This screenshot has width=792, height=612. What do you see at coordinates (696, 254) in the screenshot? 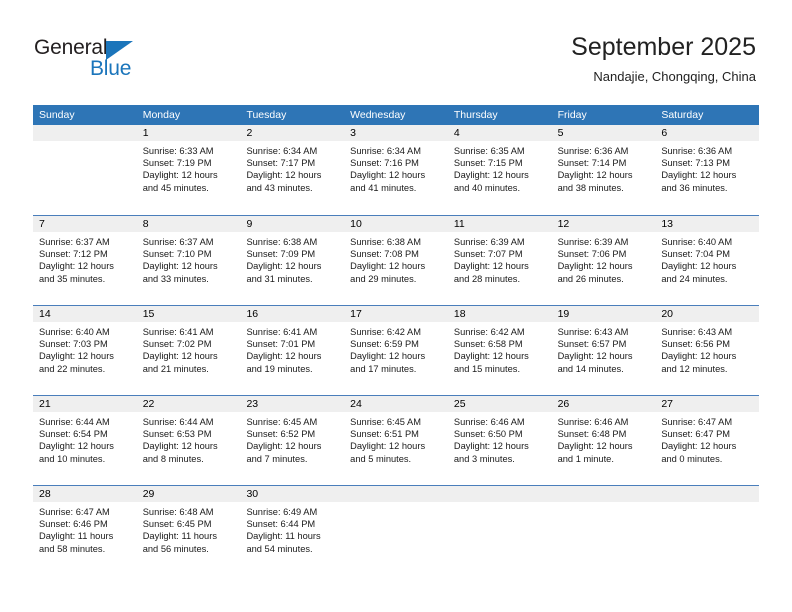
I see `sunset-text: Sunset: 7:04 PM` at bounding box center [696, 254].